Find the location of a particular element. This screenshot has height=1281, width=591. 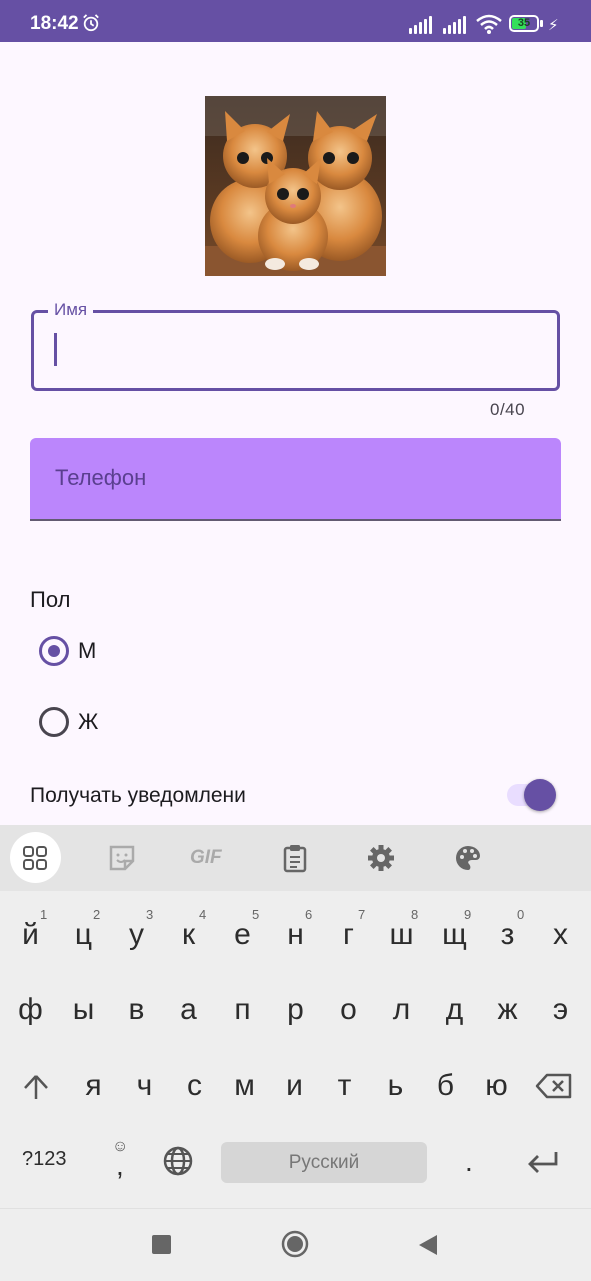

symbols-key: ?123 is located at coordinates (44, 1159).